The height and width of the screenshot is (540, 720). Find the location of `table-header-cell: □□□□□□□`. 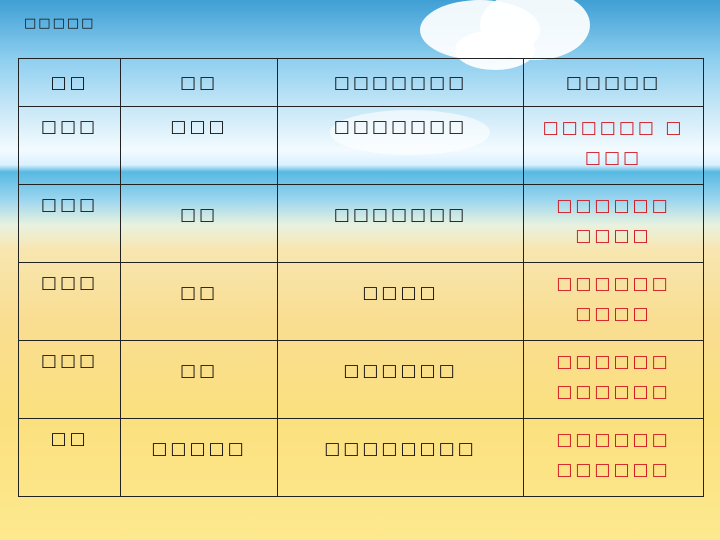

table-header-cell: □□□□□□□ is located at coordinates (400, 82).